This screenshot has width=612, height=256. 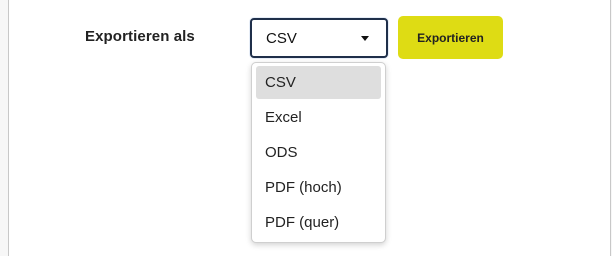 What do you see at coordinates (318, 222) in the screenshot?
I see `format-option-pdf-landscape: PDF (quer)` at bounding box center [318, 222].